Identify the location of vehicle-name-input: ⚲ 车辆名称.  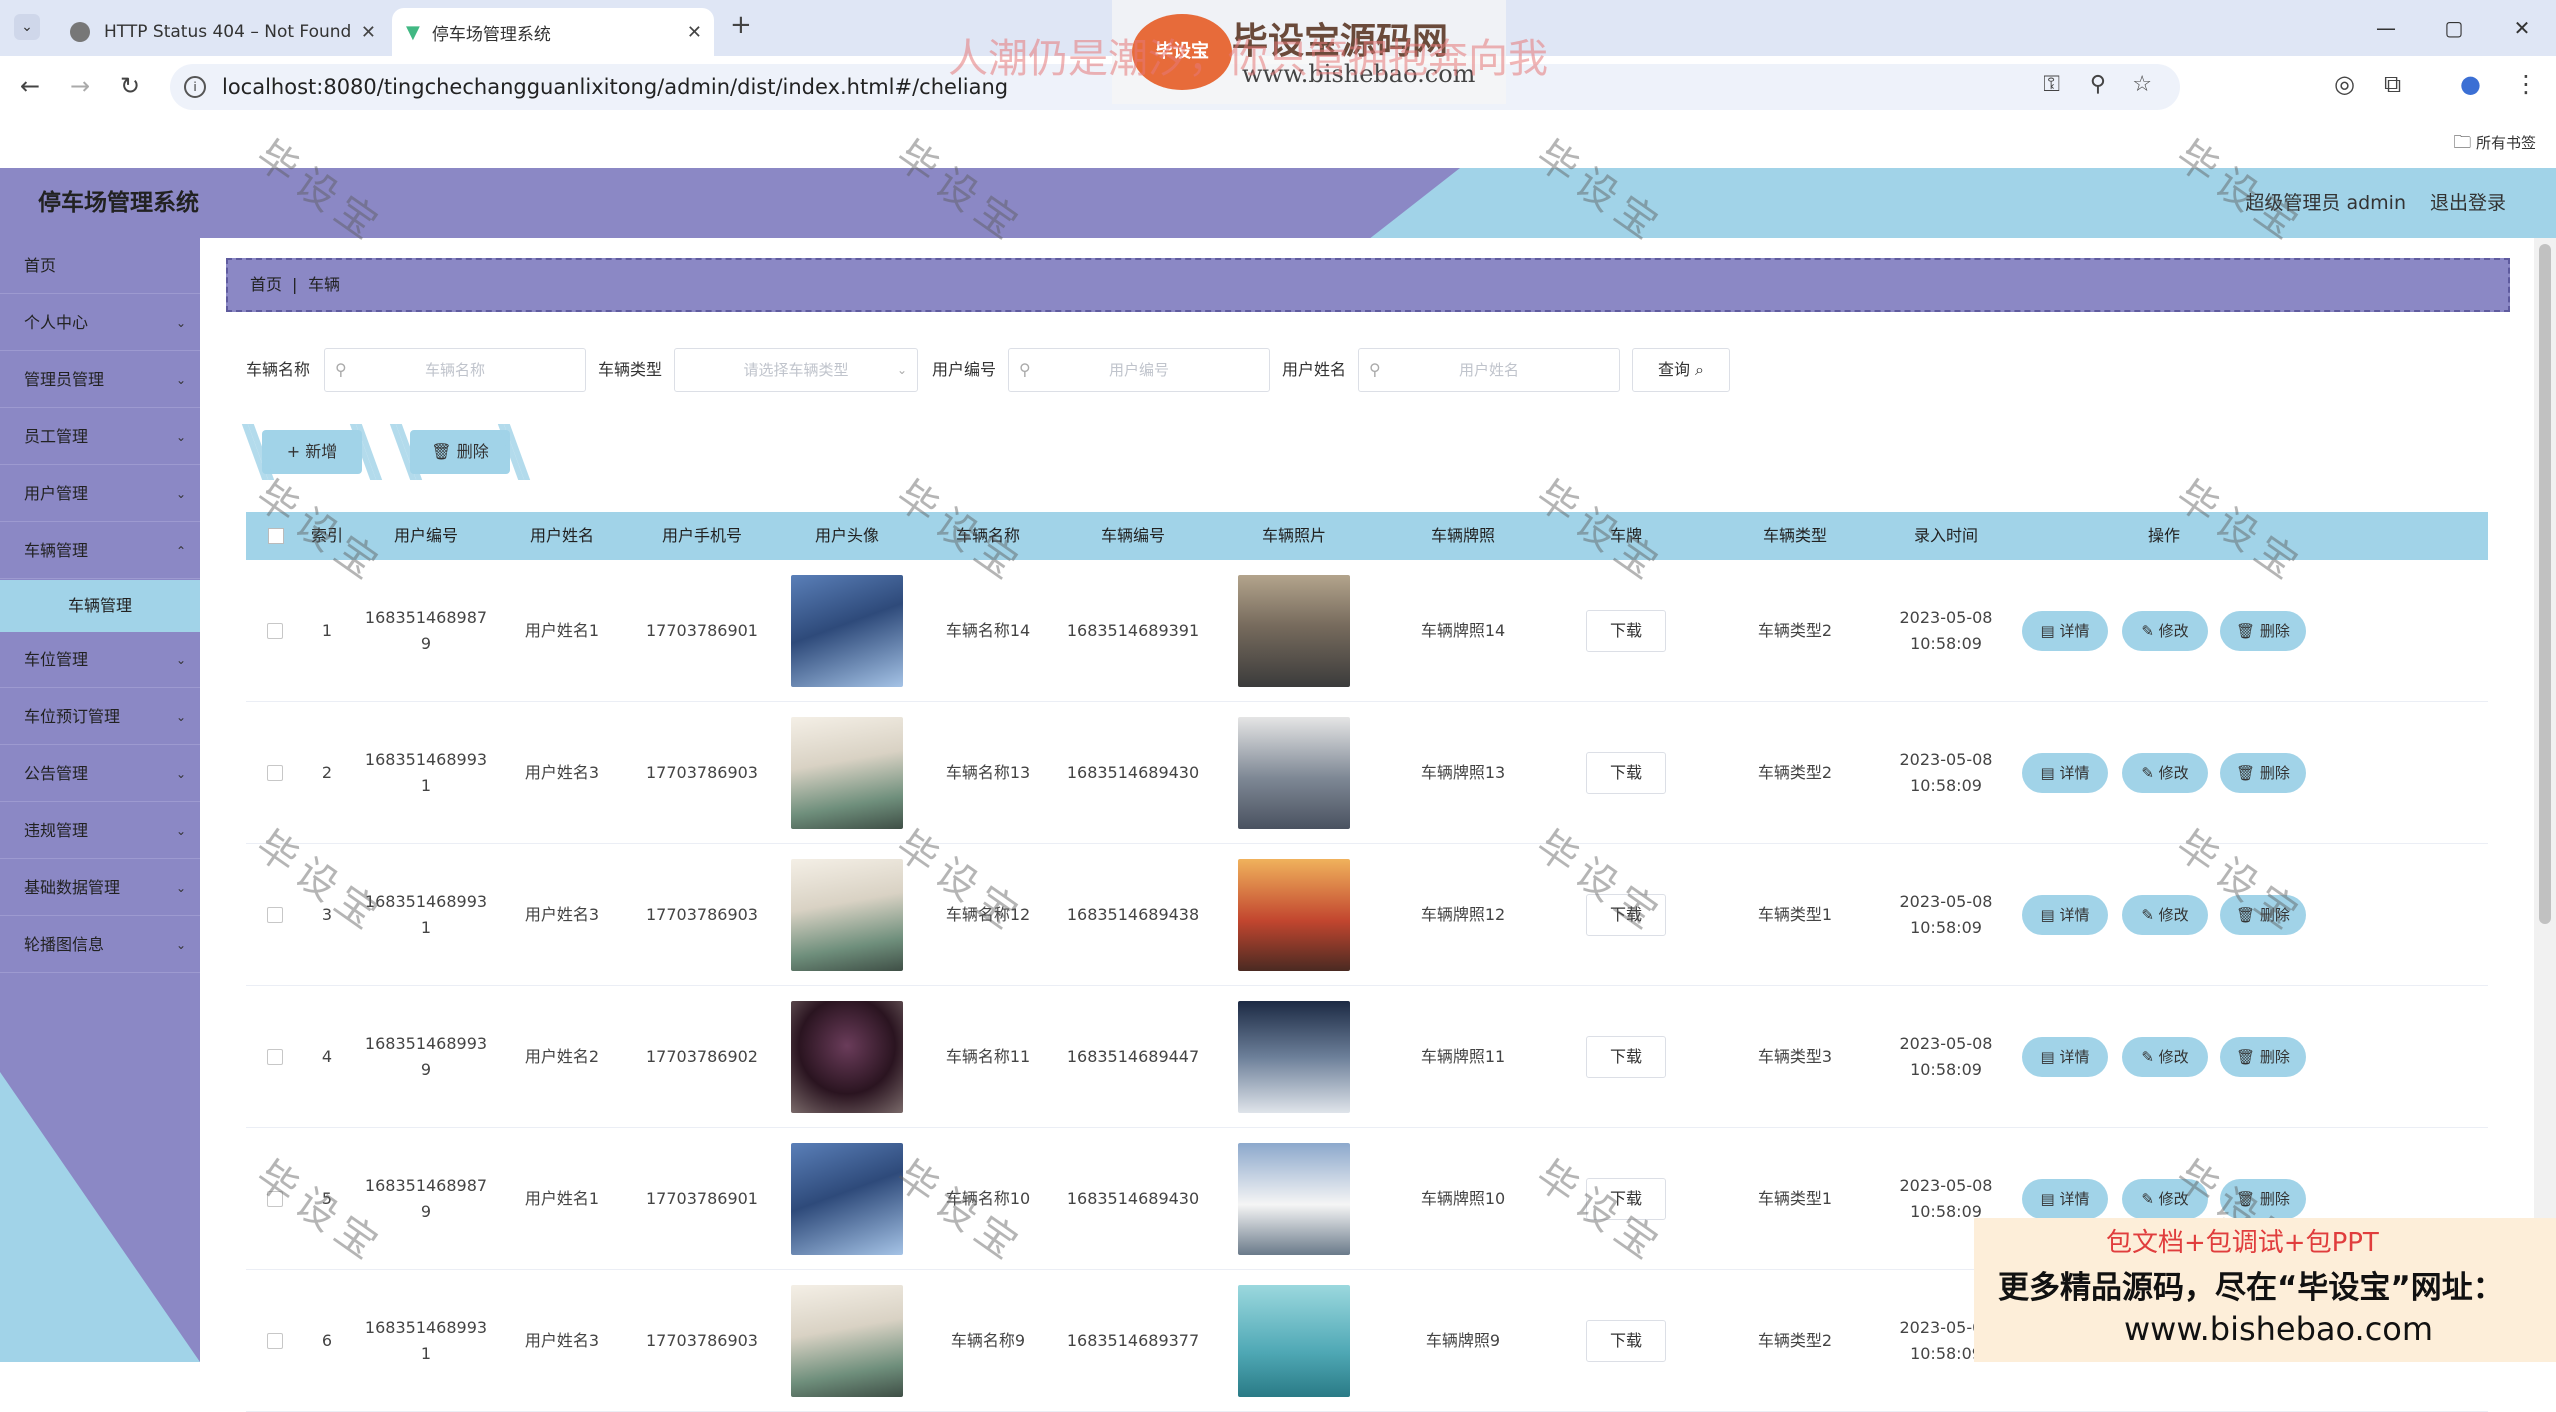
(455, 370).